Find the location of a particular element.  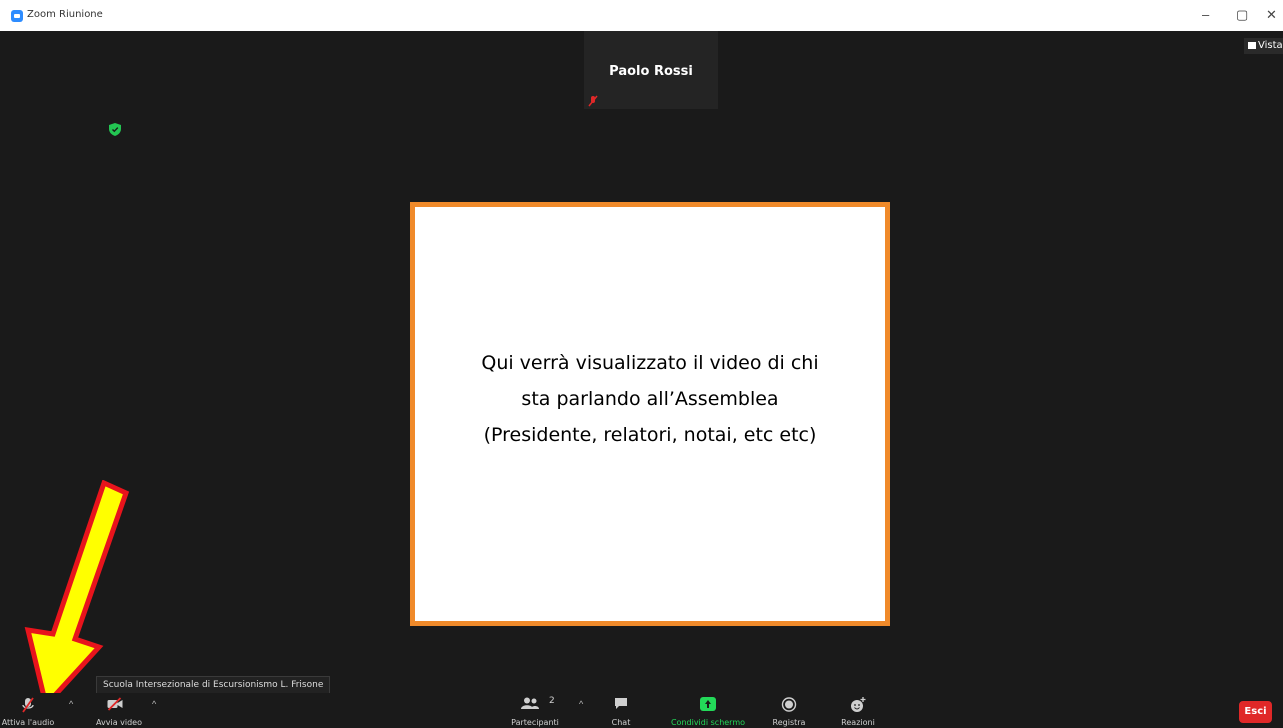

audio-options-caret: ^ is located at coordinates (71, 704).